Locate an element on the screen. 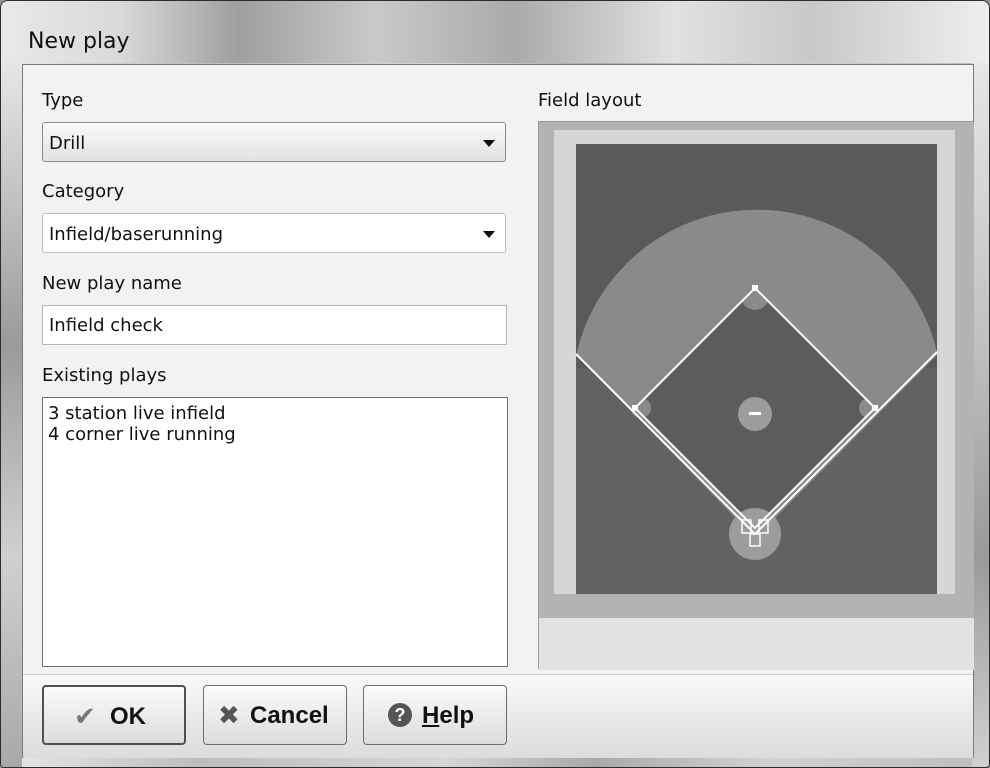 The height and width of the screenshot is (768, 990). type-dropdown: Drill is located at coordinates (274, 142).